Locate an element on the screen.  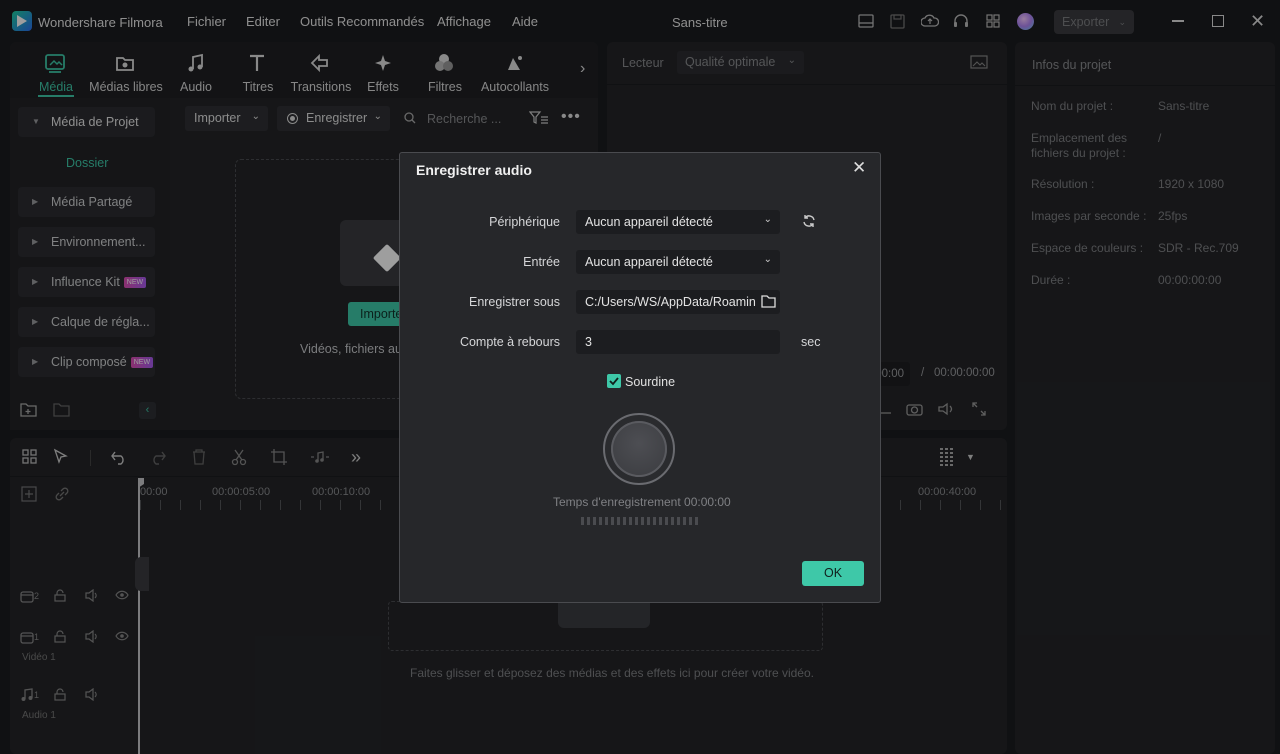
mute-label: Sourdine is located at coordinates (650, 382).